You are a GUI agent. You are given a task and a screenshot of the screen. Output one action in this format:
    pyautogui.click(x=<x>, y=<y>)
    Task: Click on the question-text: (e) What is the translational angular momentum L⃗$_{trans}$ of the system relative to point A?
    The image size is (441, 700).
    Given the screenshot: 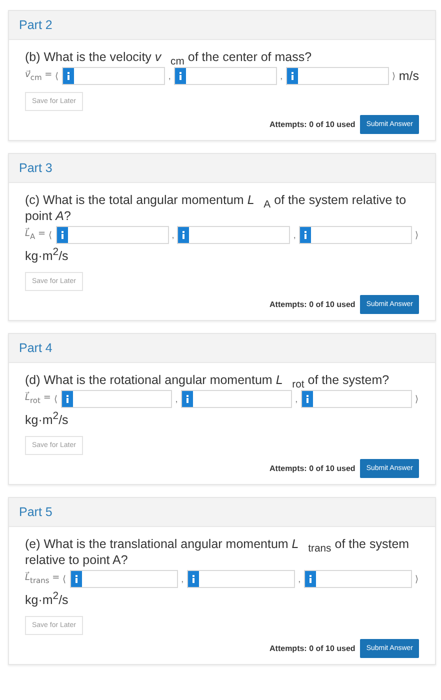 What is the action you would take?
    pyautogui.click(x=217, y=552)
    